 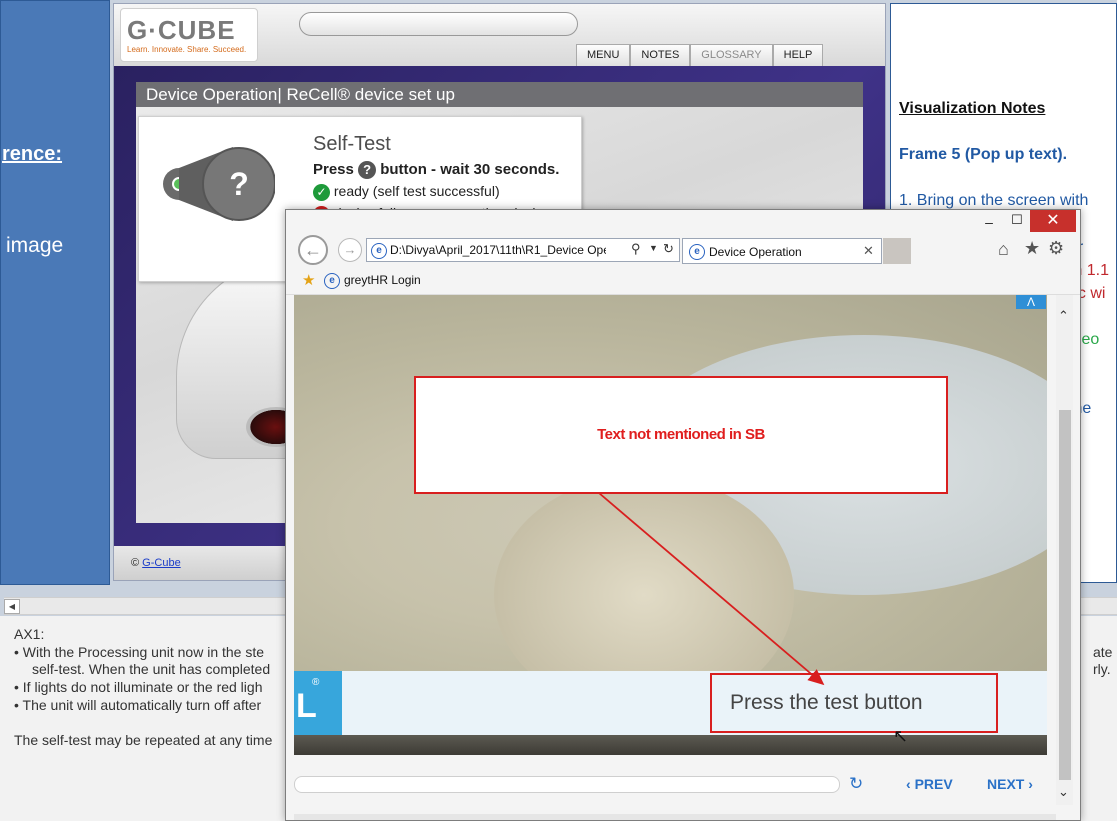 I want to click on search-icon: ⚲, so click(x=636, y=249).